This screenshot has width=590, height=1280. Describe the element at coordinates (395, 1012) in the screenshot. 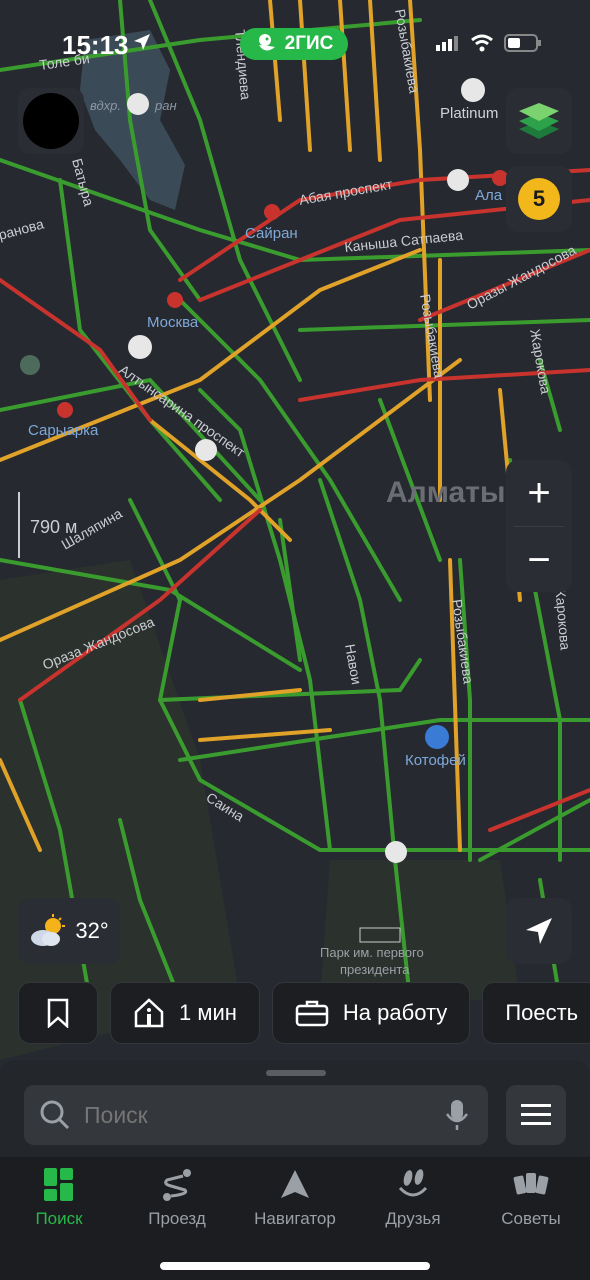

I see `work-chip-label: На работу` at that location.